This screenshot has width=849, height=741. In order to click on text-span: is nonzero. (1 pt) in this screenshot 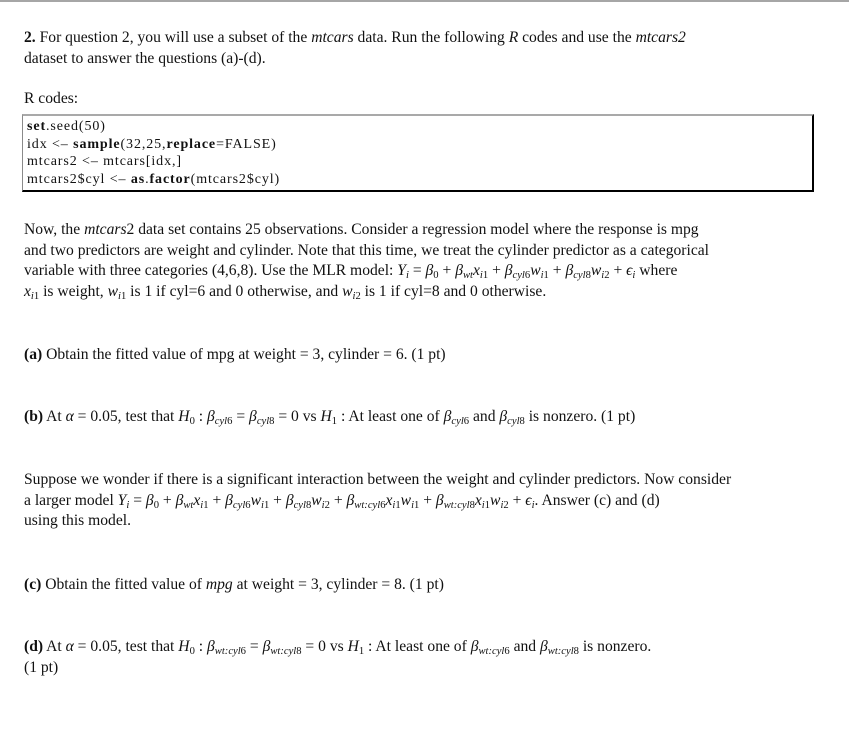, I will do `click(580, 416)`.